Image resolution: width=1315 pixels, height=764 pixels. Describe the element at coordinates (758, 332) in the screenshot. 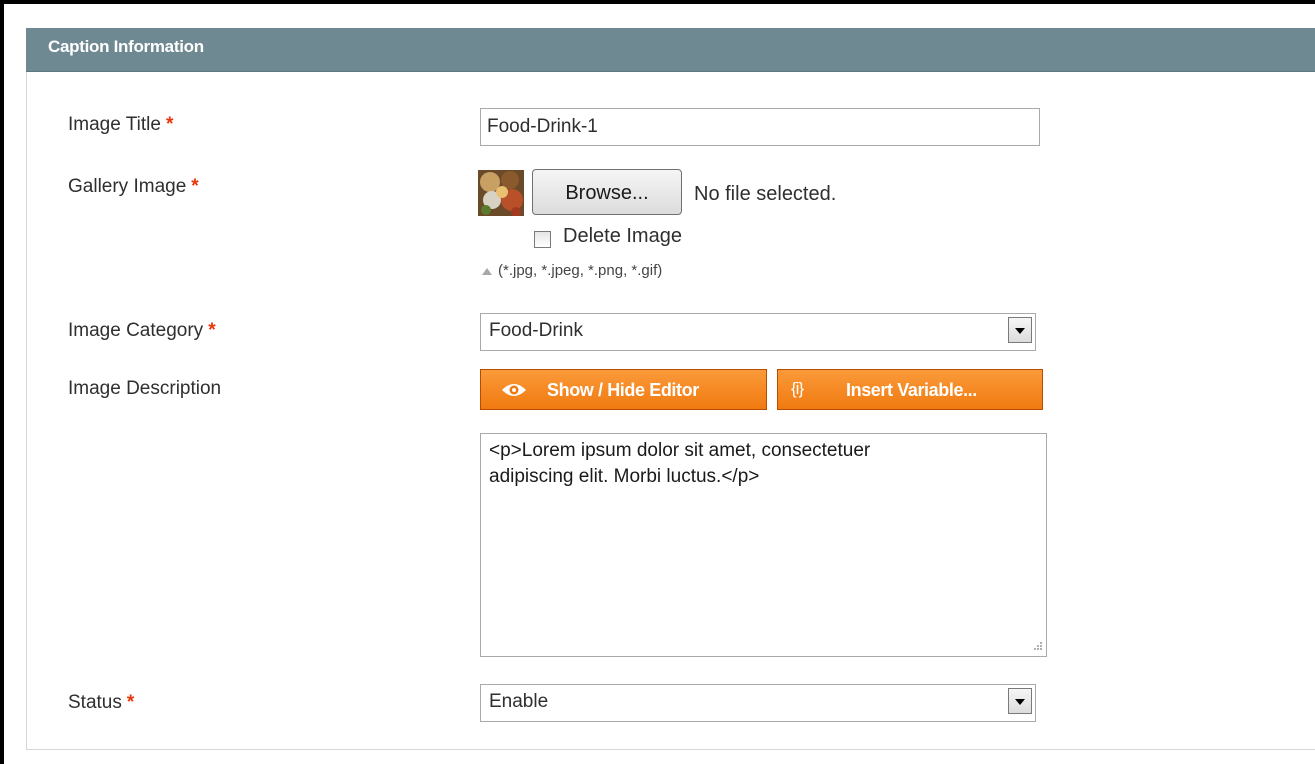

I see `image-category-select: Food-Drink` at that location.